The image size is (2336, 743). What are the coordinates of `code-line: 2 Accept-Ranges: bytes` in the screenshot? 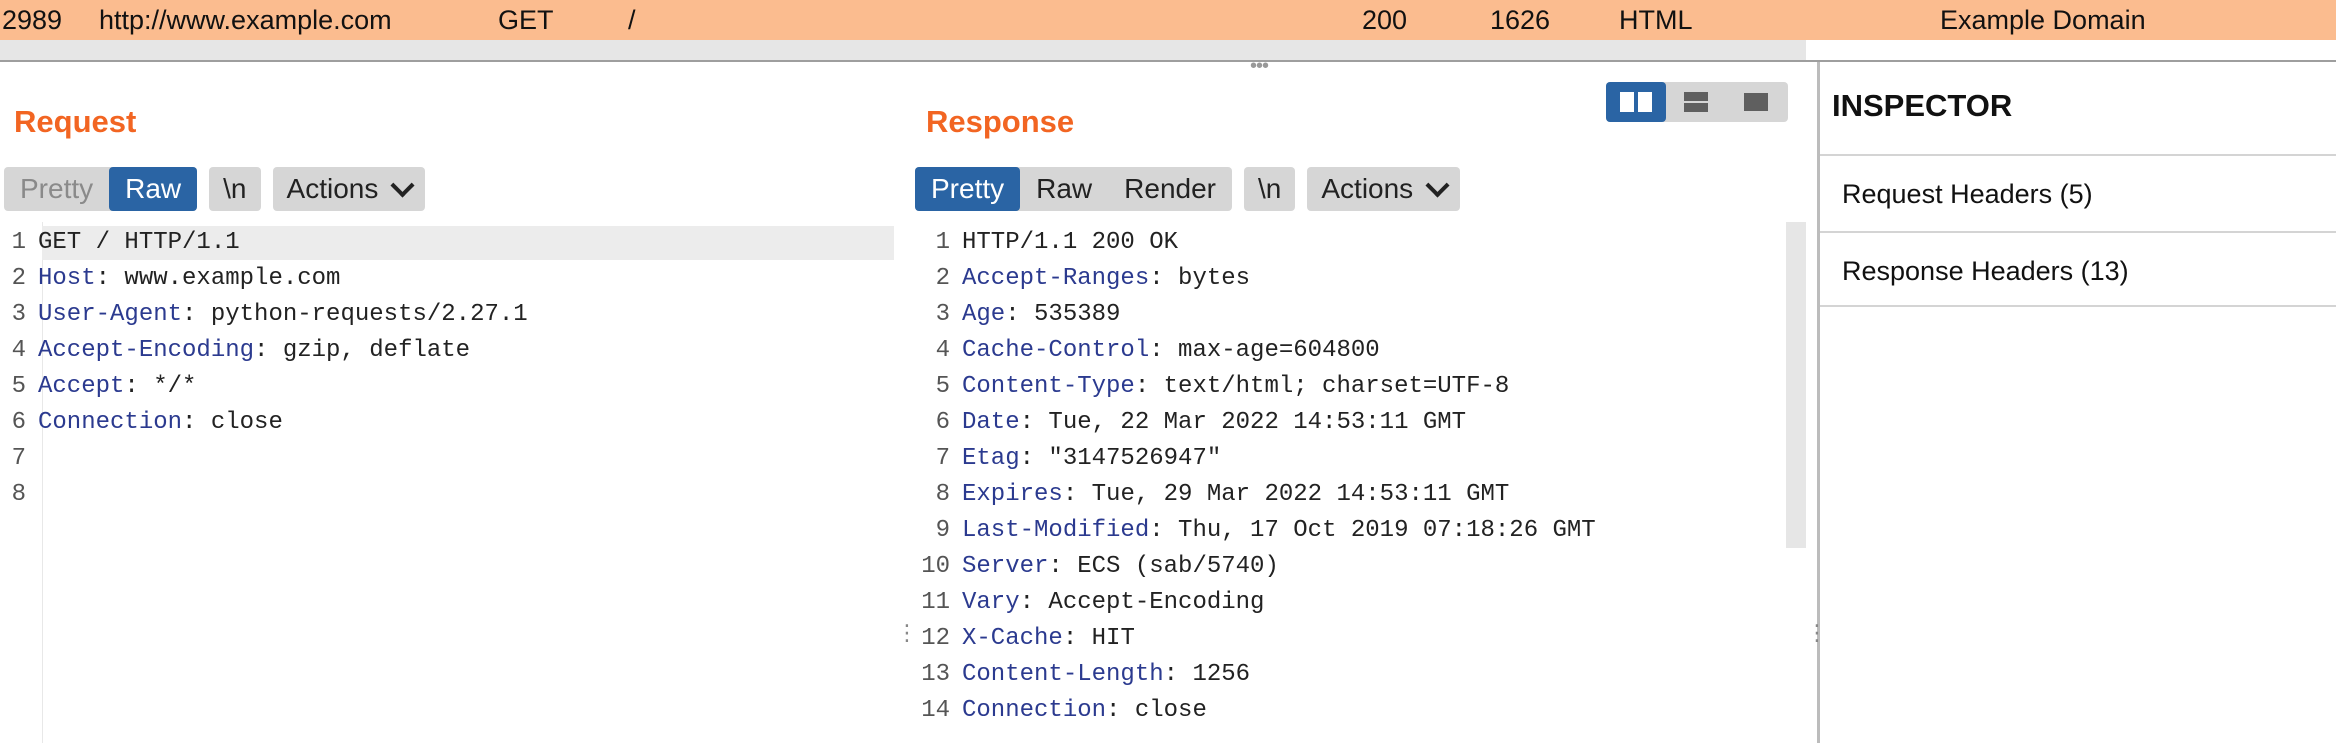 It's located at (1080, 279).